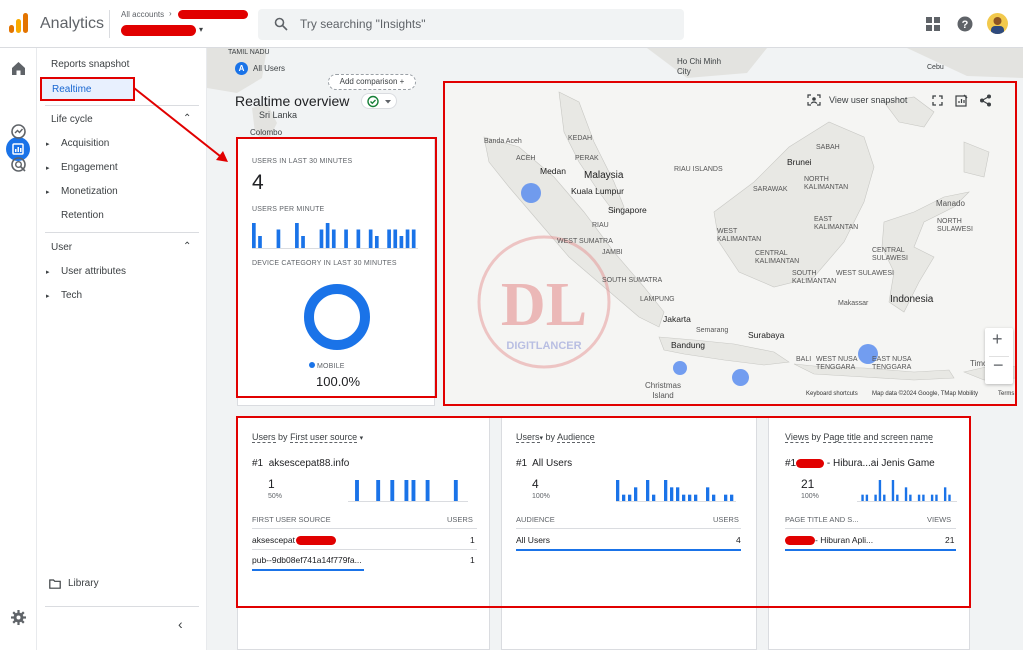  Describe the element at coordinates (82, 215) in the screenshot. I see `nav-retention: Retention` at that location.